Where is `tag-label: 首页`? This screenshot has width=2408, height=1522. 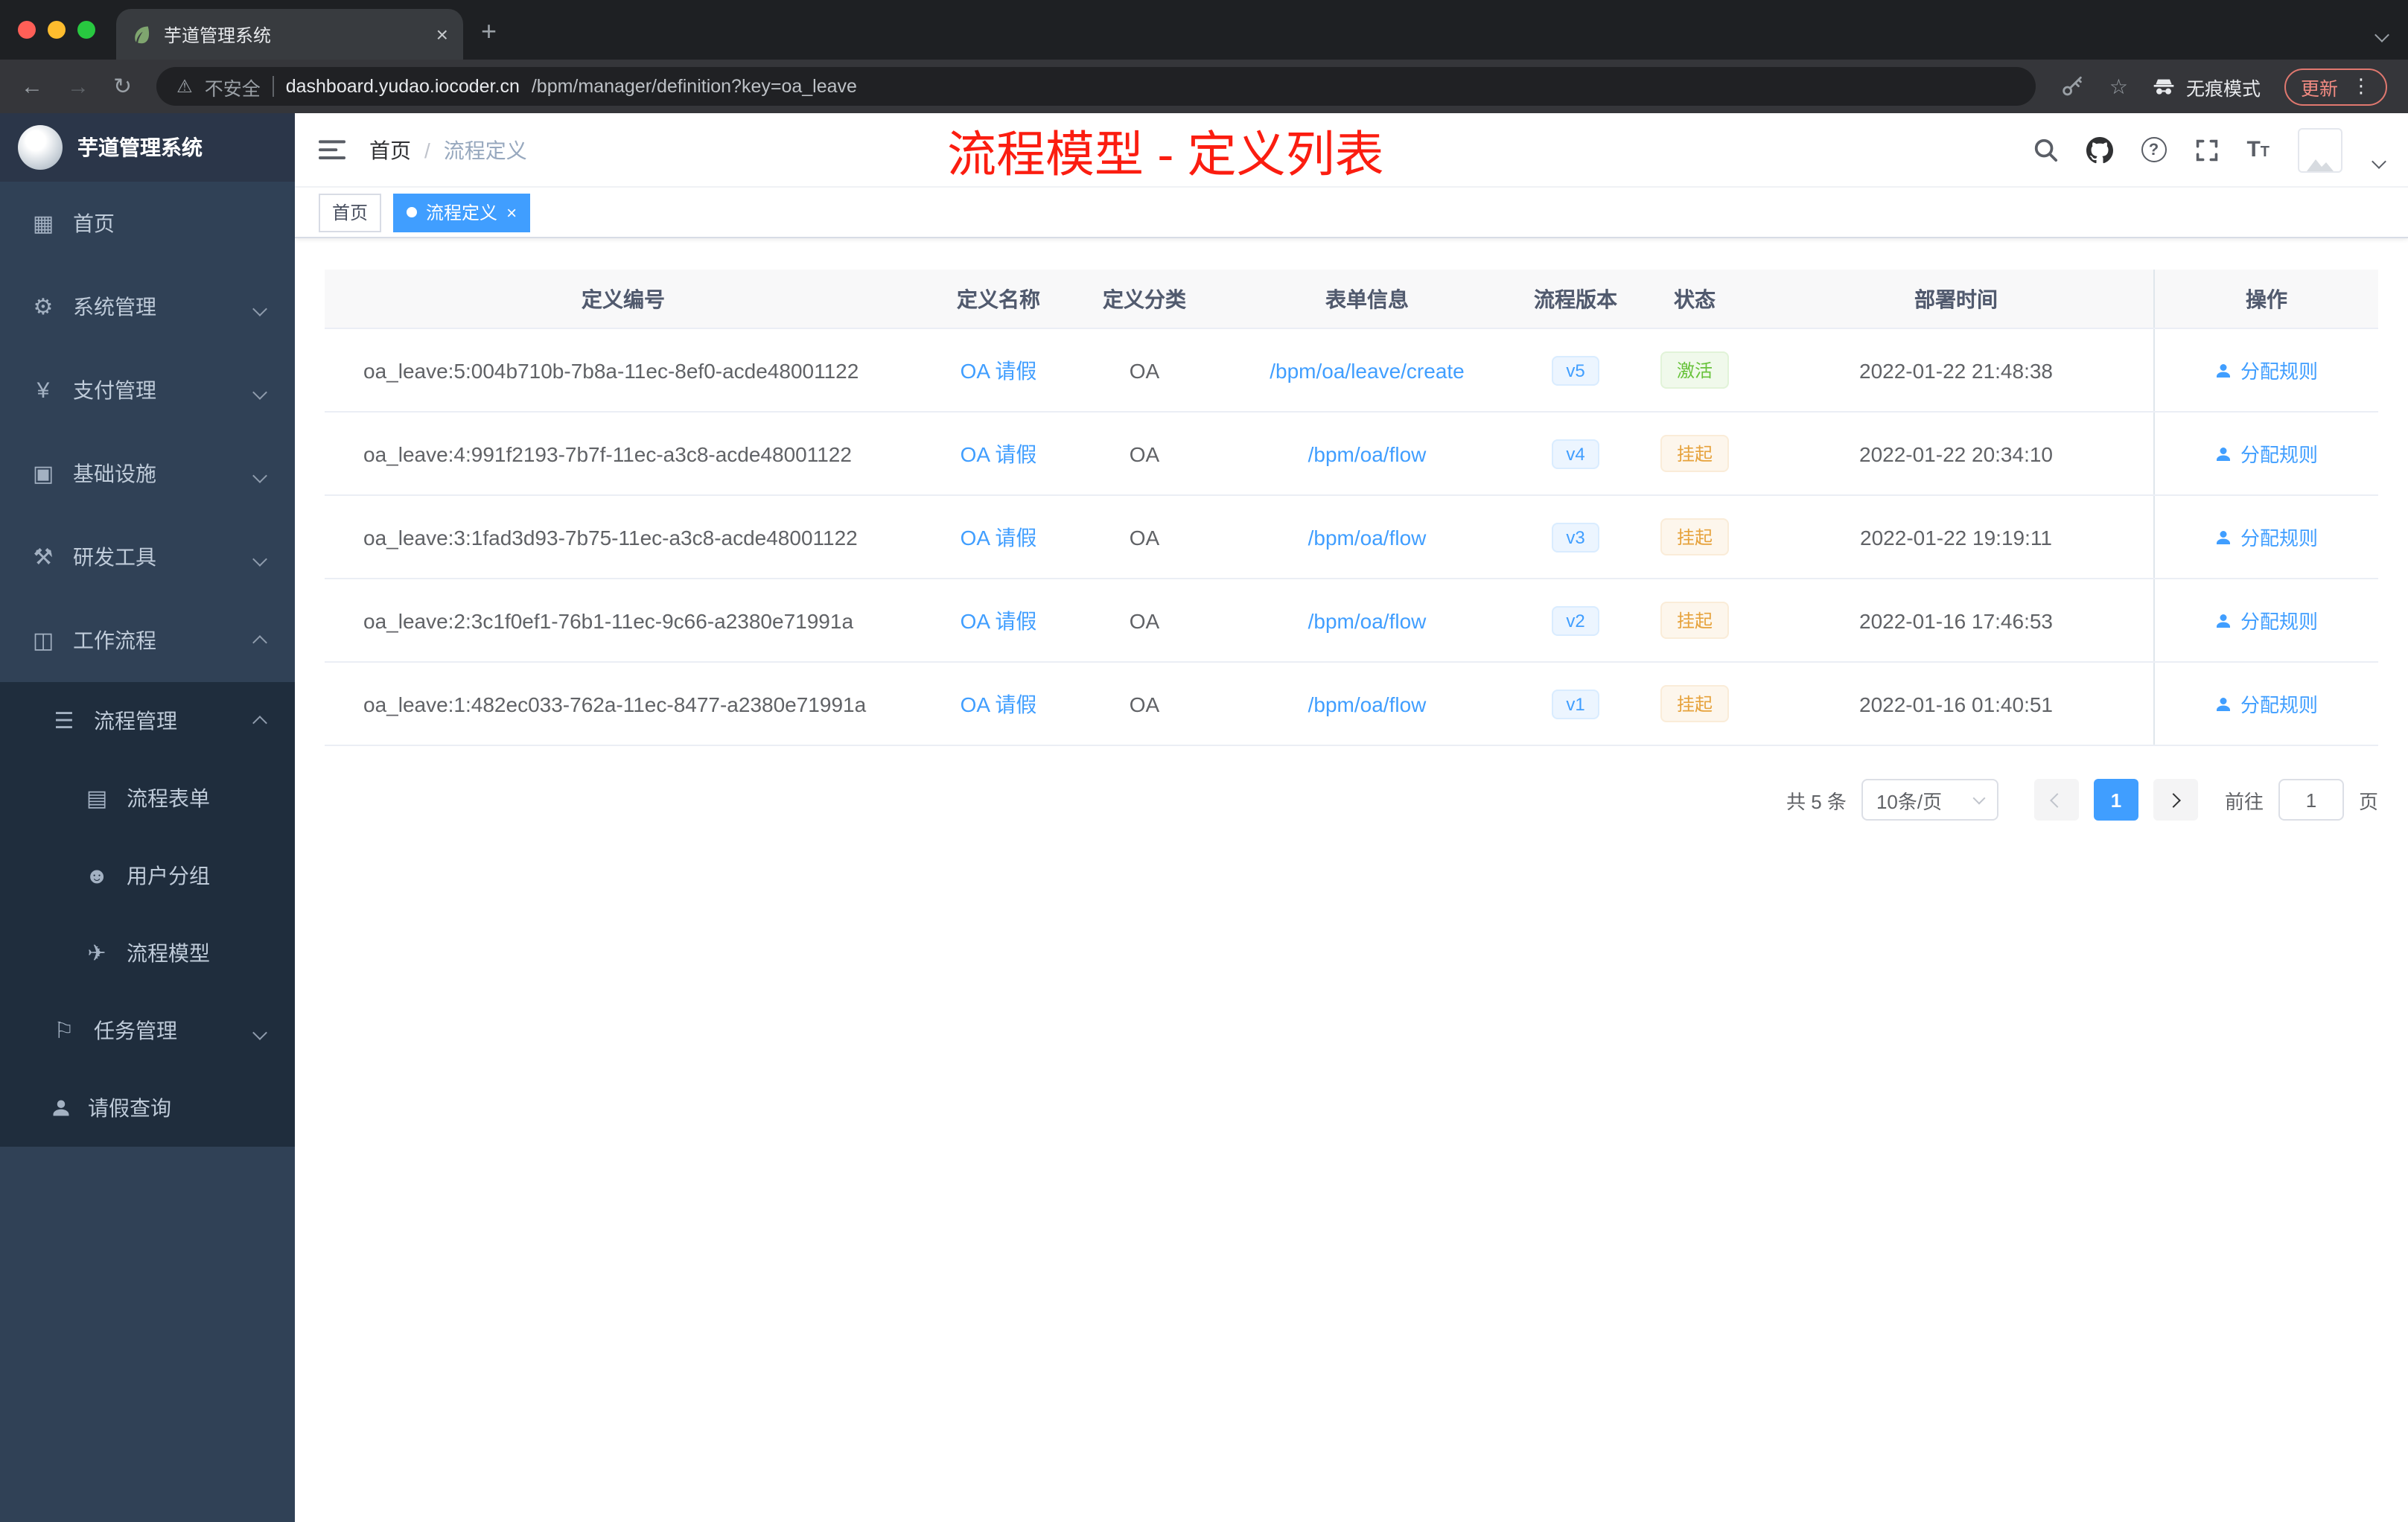 tag-label: 首页 is located at coordinates (350, 213).